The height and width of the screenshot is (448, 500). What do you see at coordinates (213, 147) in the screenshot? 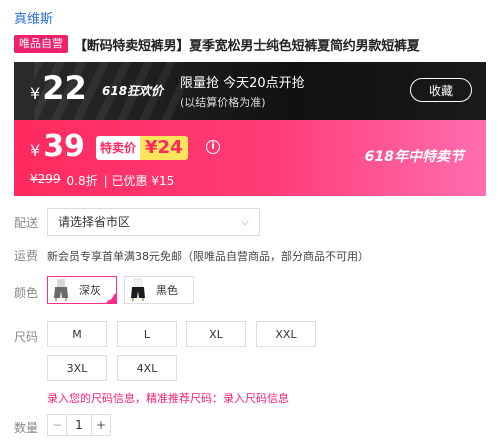
I see `info-icon: i` at bounding box center [213, 147].